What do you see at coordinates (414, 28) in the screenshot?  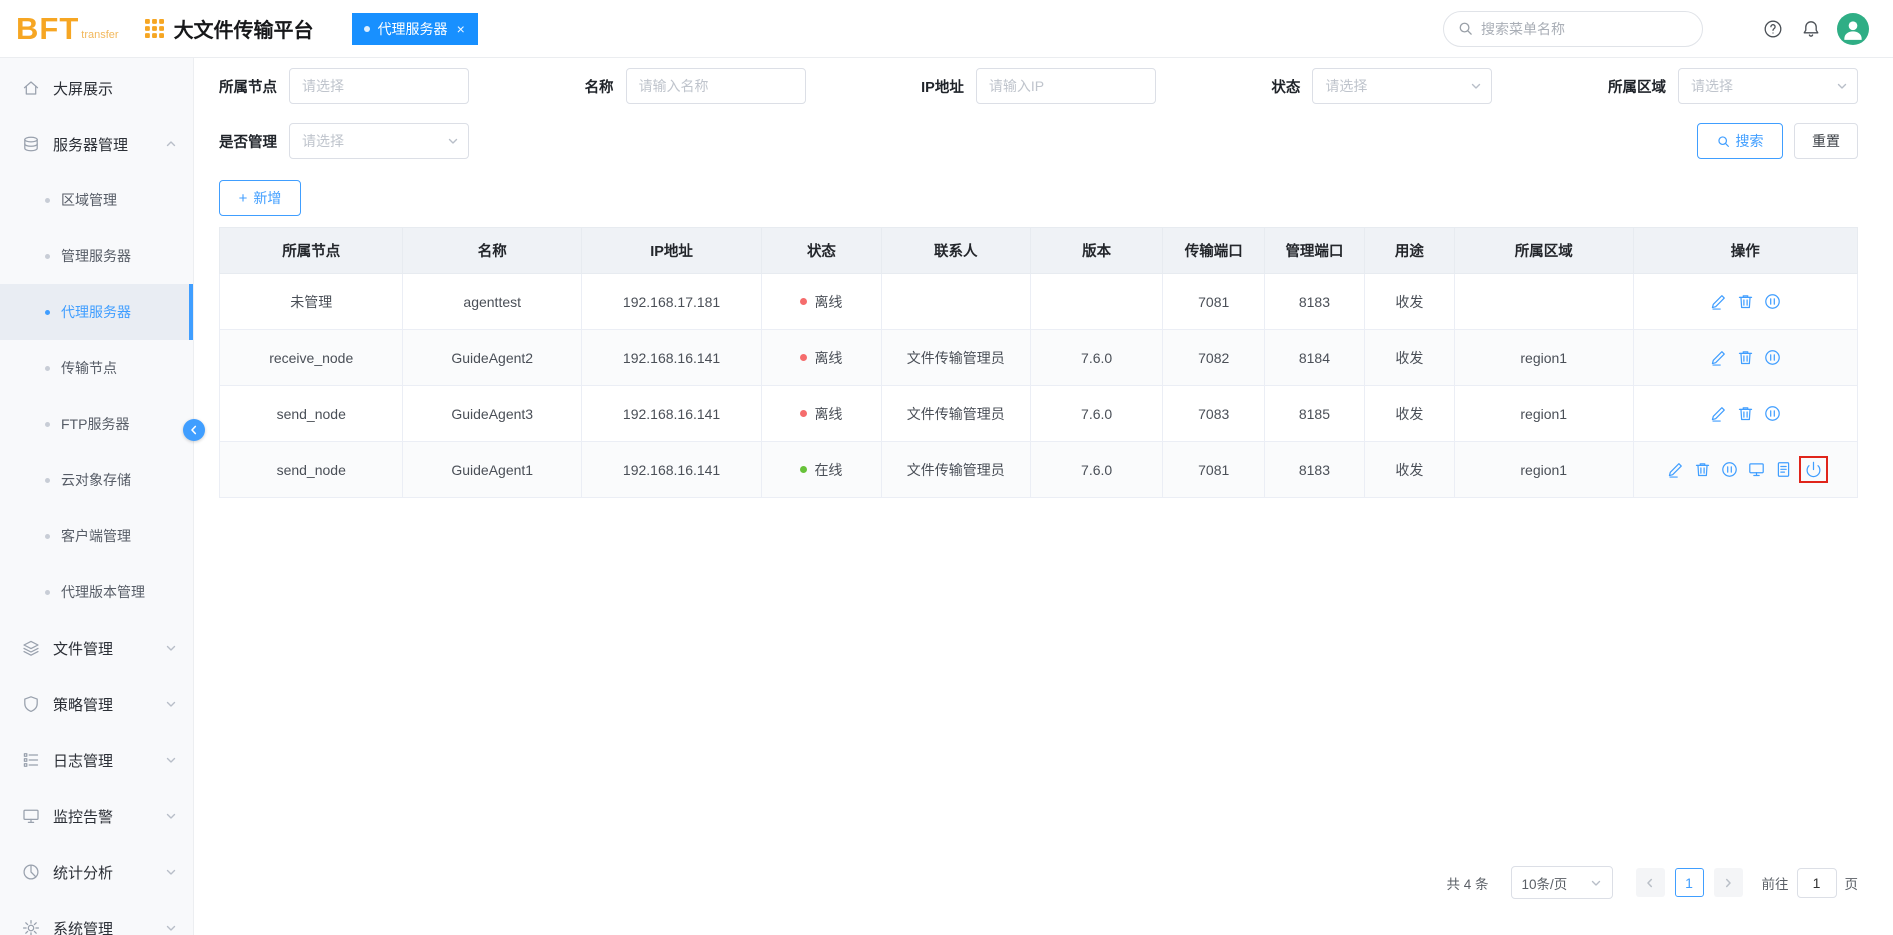 I see `tab-proxy-server: 代理服务器 ×` at bounding box center [414, 28].